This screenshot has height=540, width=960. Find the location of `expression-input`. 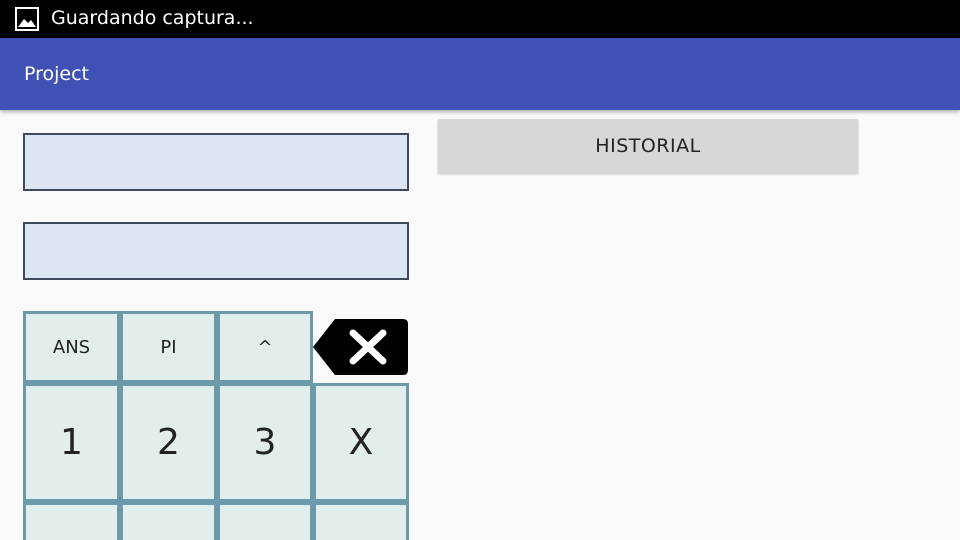

expression-input is located at coordinates (216, 162).